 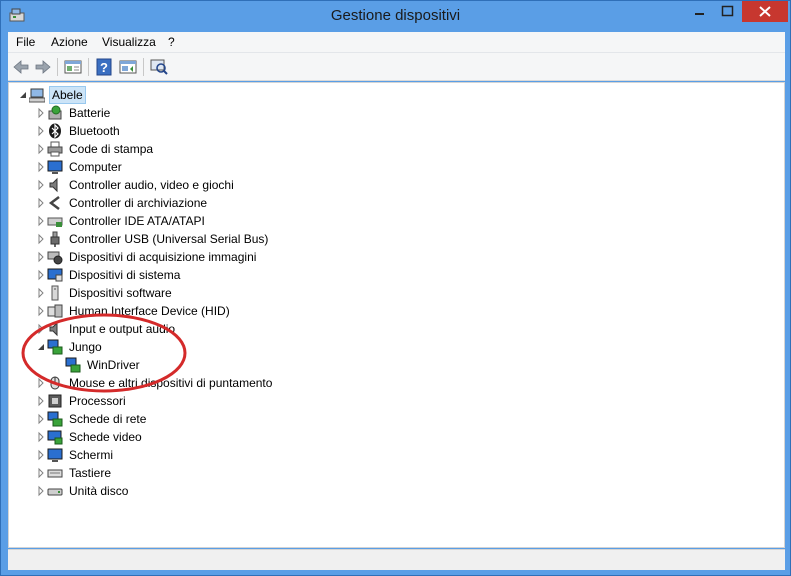 I want to click on tree-item-code-di-stampa: Code di stampa, so click(x=95, y=149).